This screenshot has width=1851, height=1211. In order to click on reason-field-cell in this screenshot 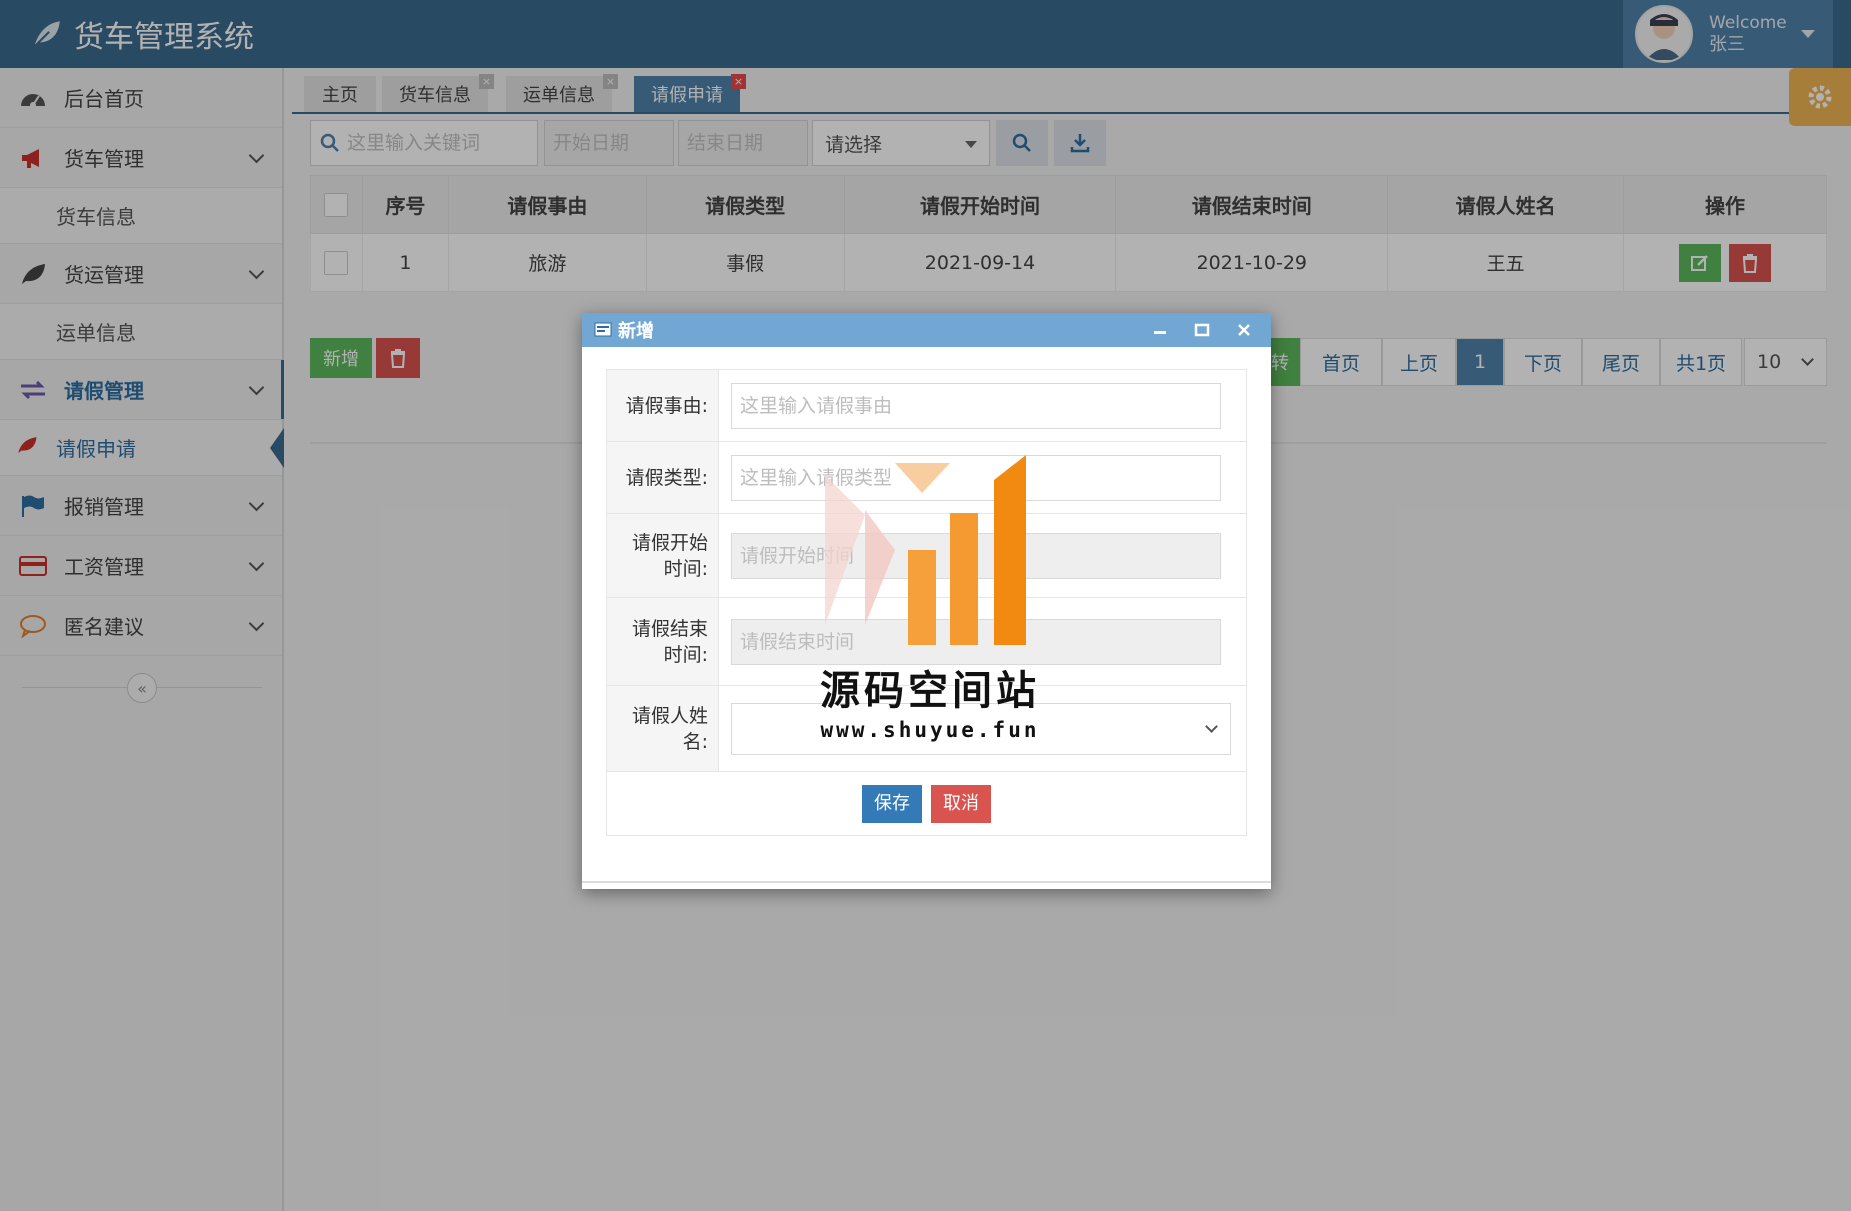, I will do `click(982, 405)`.